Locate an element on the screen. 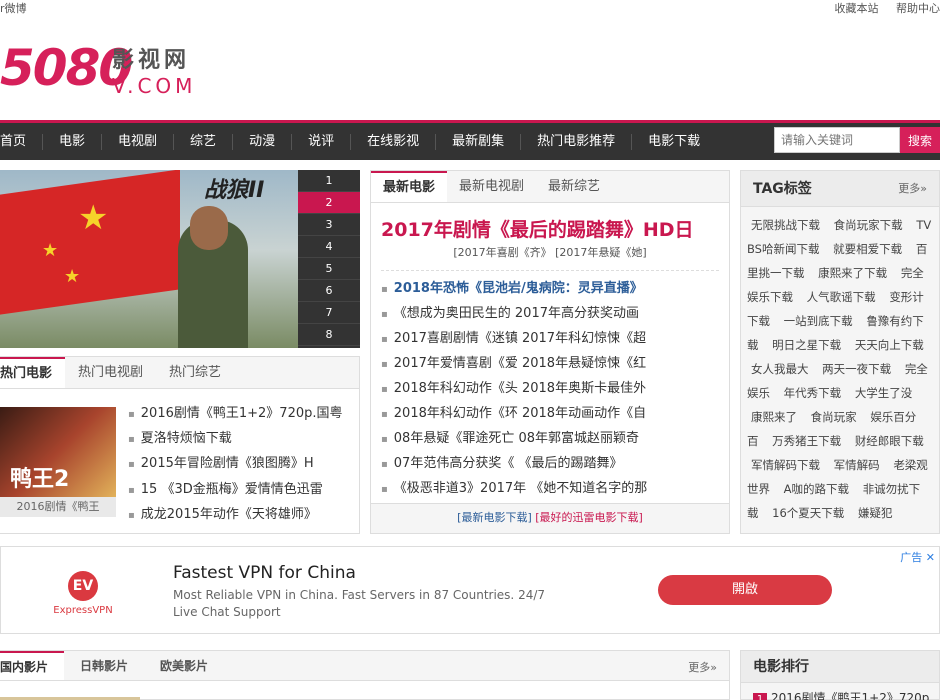 The image size is (940, 700). hot-thumbnail: 鸭王2 2016剧情《鸭王 is located at coordinates (58, 462).